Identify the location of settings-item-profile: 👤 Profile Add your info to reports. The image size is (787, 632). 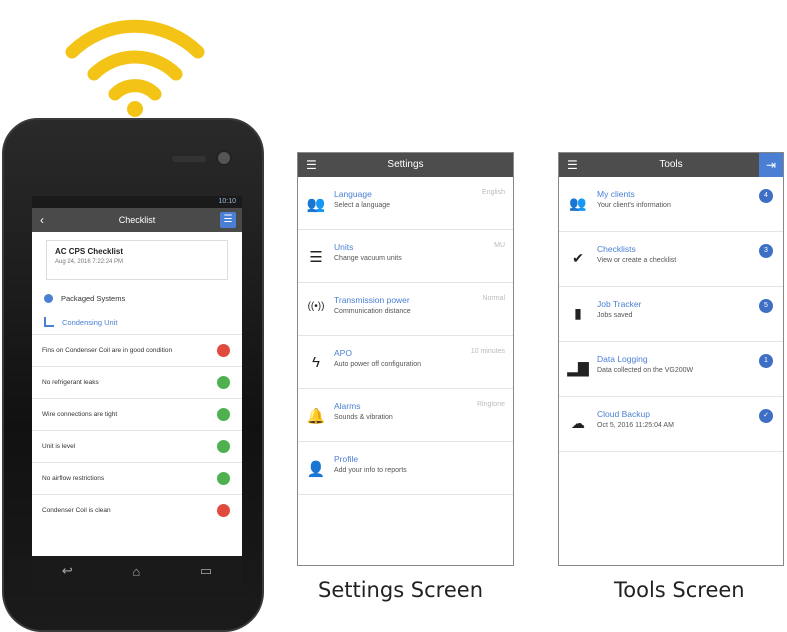
(405, 468).